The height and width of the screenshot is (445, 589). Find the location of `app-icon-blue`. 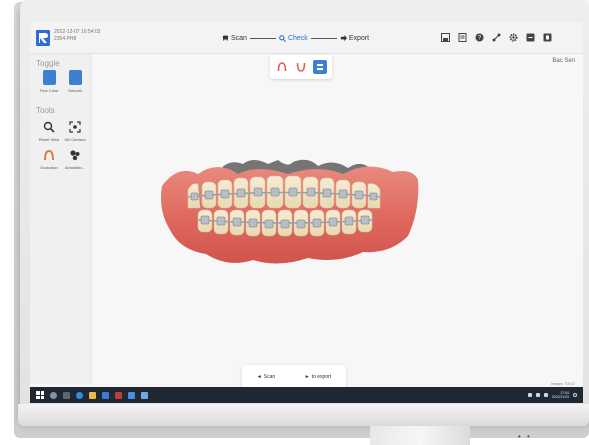

app-icon-blue is located at coordinates (131, 395).